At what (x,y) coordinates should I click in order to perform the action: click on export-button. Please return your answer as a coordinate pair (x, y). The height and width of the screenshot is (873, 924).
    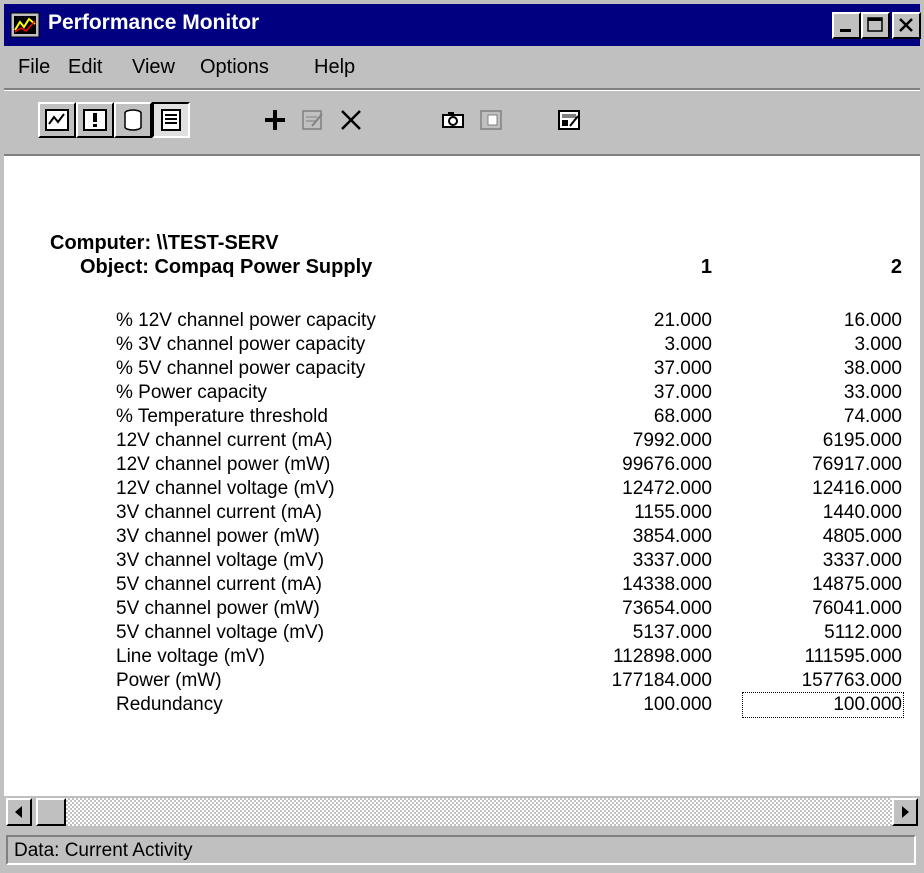
    Looking at the image, I should click on (491, 120).